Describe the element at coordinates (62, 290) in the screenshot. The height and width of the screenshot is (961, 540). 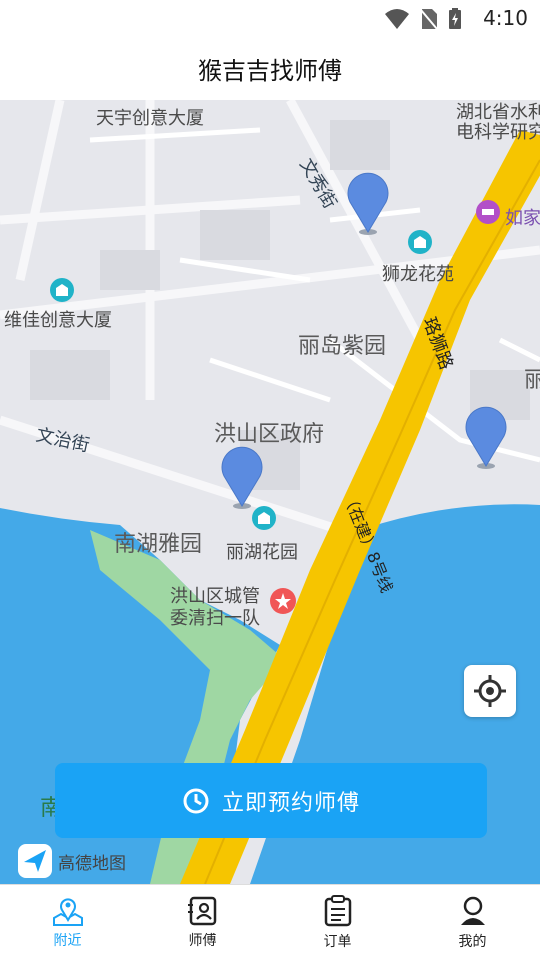
I see `poi-building-icon` at that location.